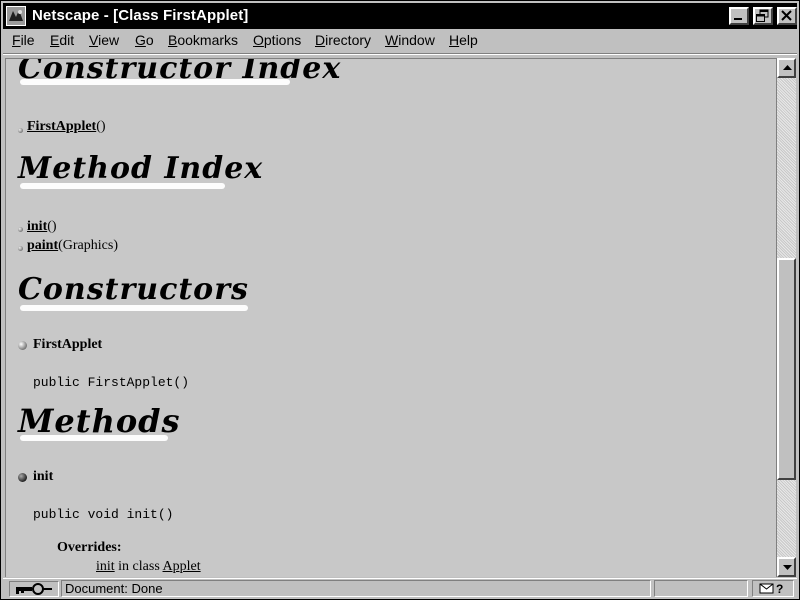 This screenshot has height=600, width=800. What do you see at coordinates (16, 16) in the screenshot?
I see `netscape-icon` at bounding box center [16, 16].